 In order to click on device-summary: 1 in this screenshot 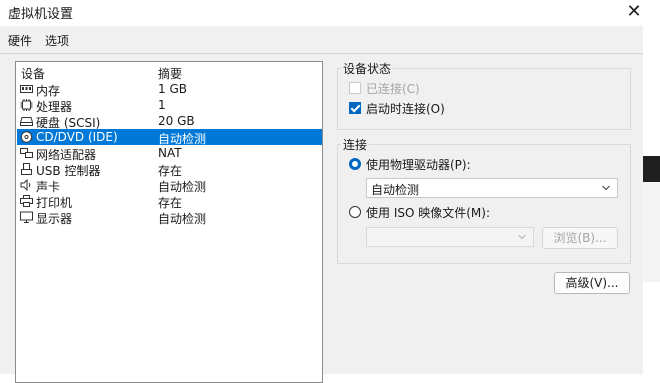, I will do `click(162, 105)`.